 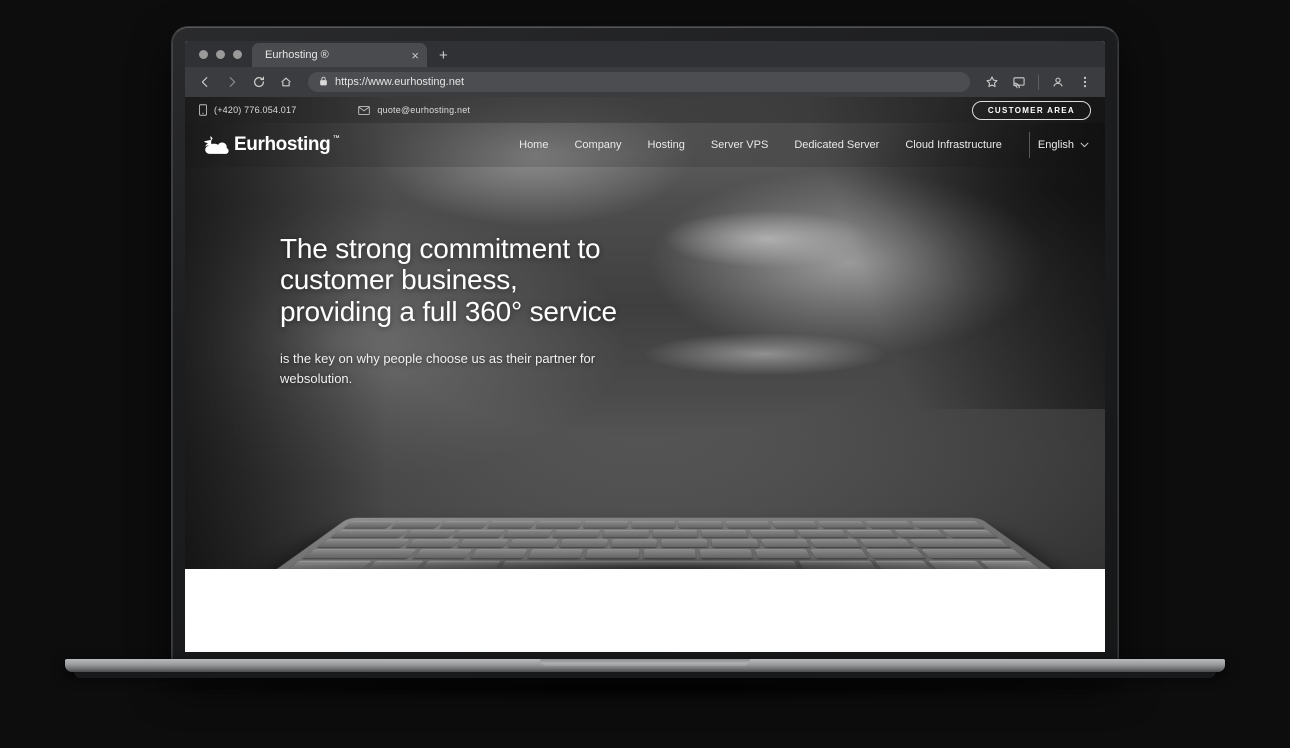 I want to click on browser-toolbar: https://www.eurhosting.net, so click(x=645, y=82).